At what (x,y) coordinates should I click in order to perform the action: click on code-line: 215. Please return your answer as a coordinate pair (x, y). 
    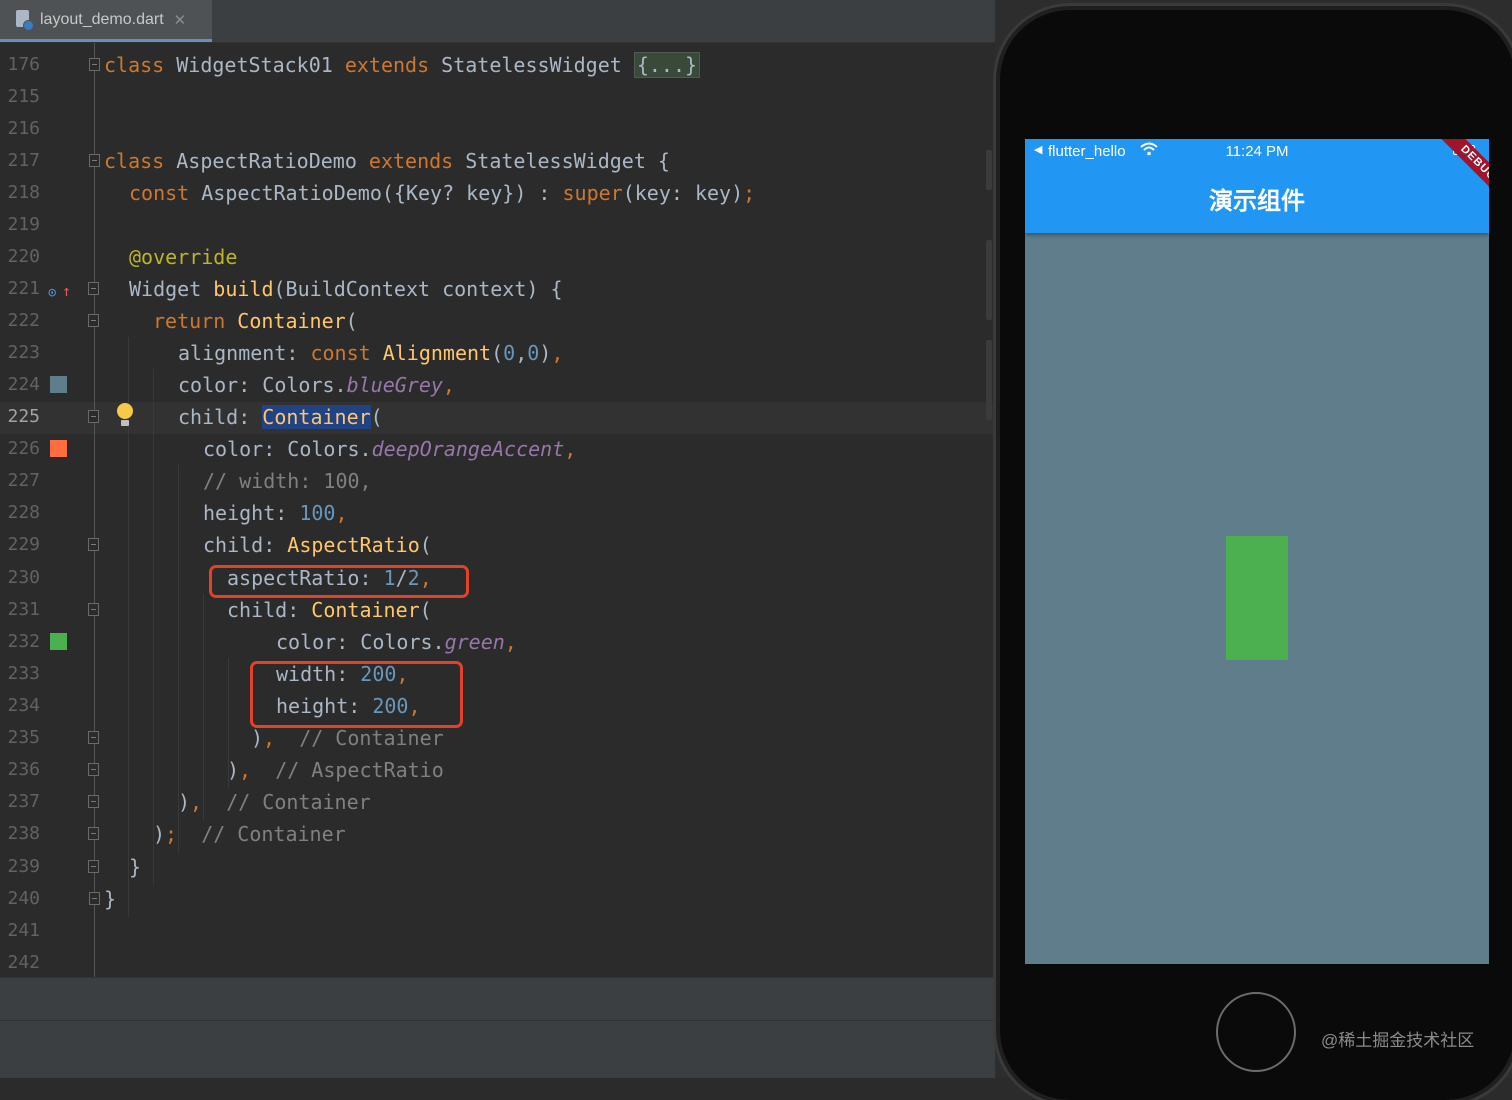
    Looking at the image, I should click on (497, 97).